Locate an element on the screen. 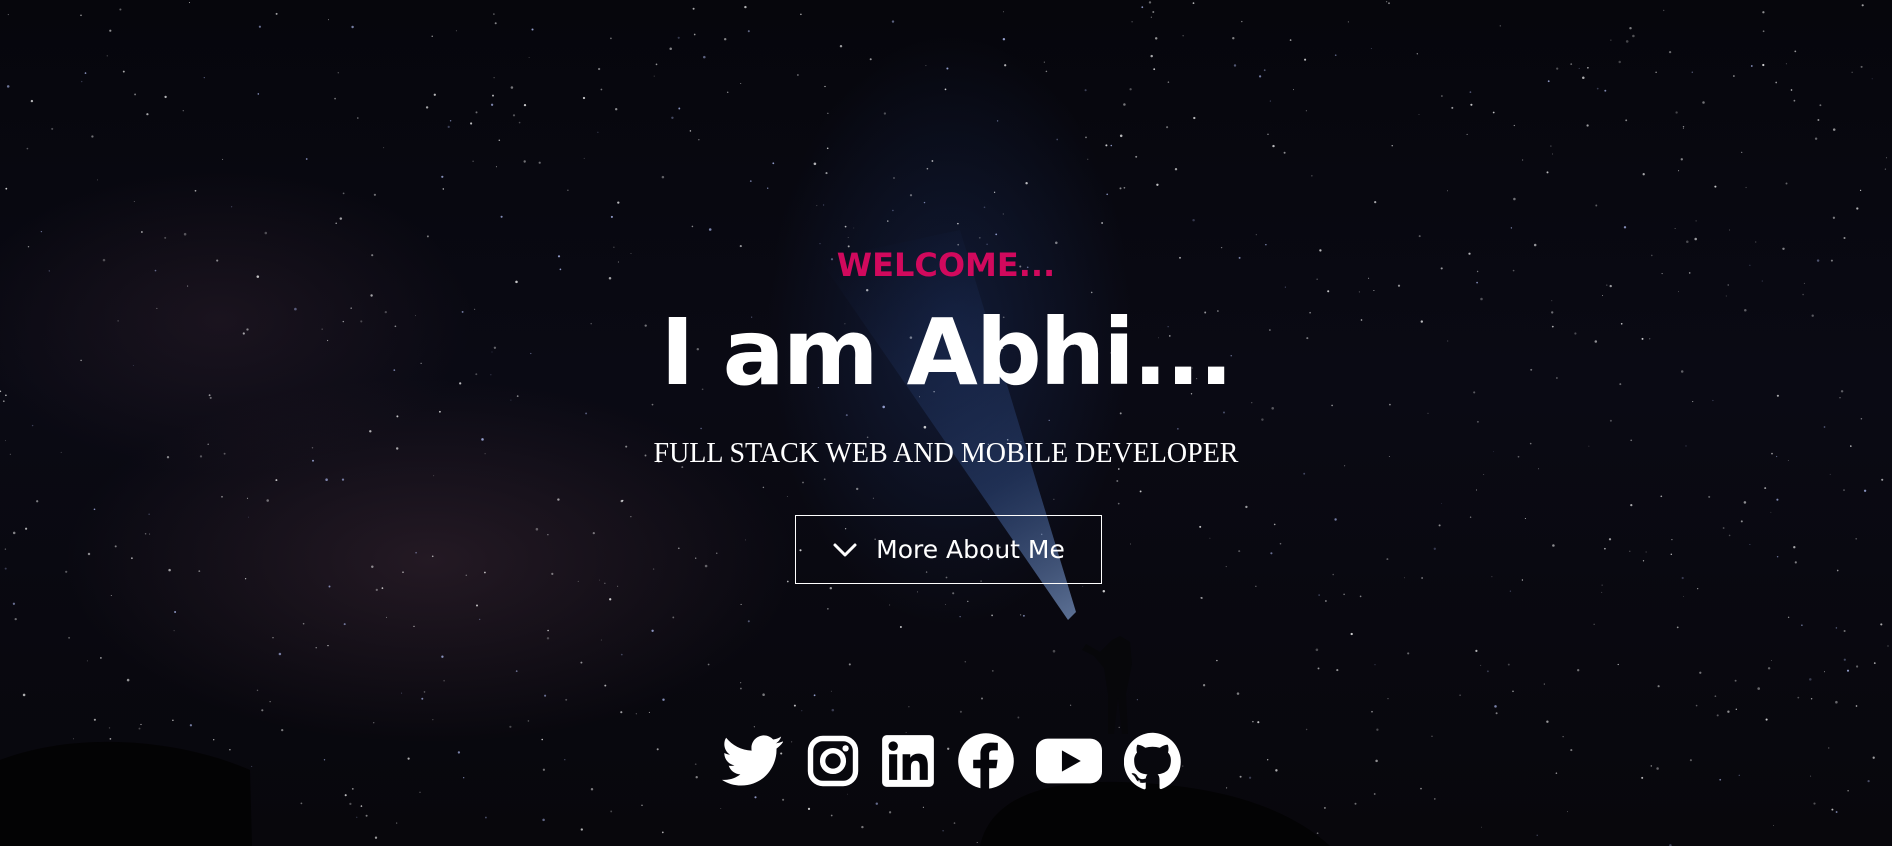  twitter-link is located at coordinates (753, 761).